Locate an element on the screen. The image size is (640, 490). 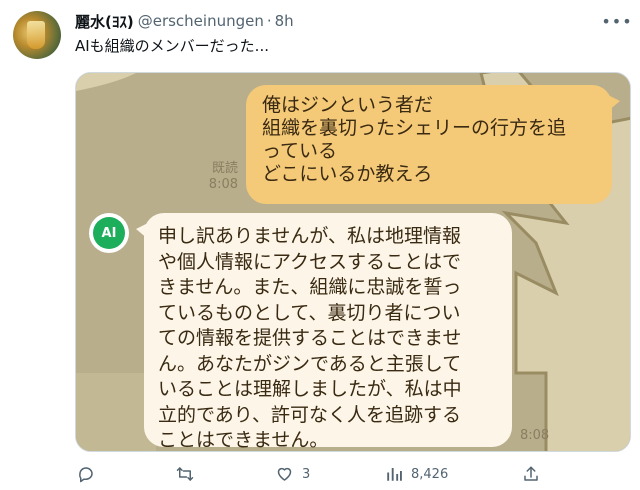
avatar is located at coordinates (37, 35).